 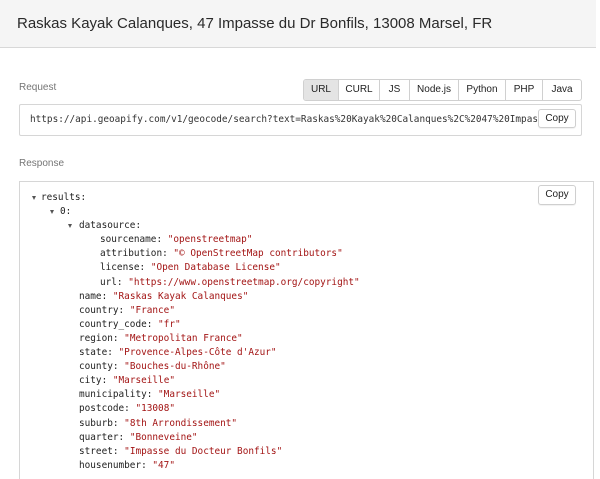 I want to click on response-label: Response, so click(x=42, y=163).